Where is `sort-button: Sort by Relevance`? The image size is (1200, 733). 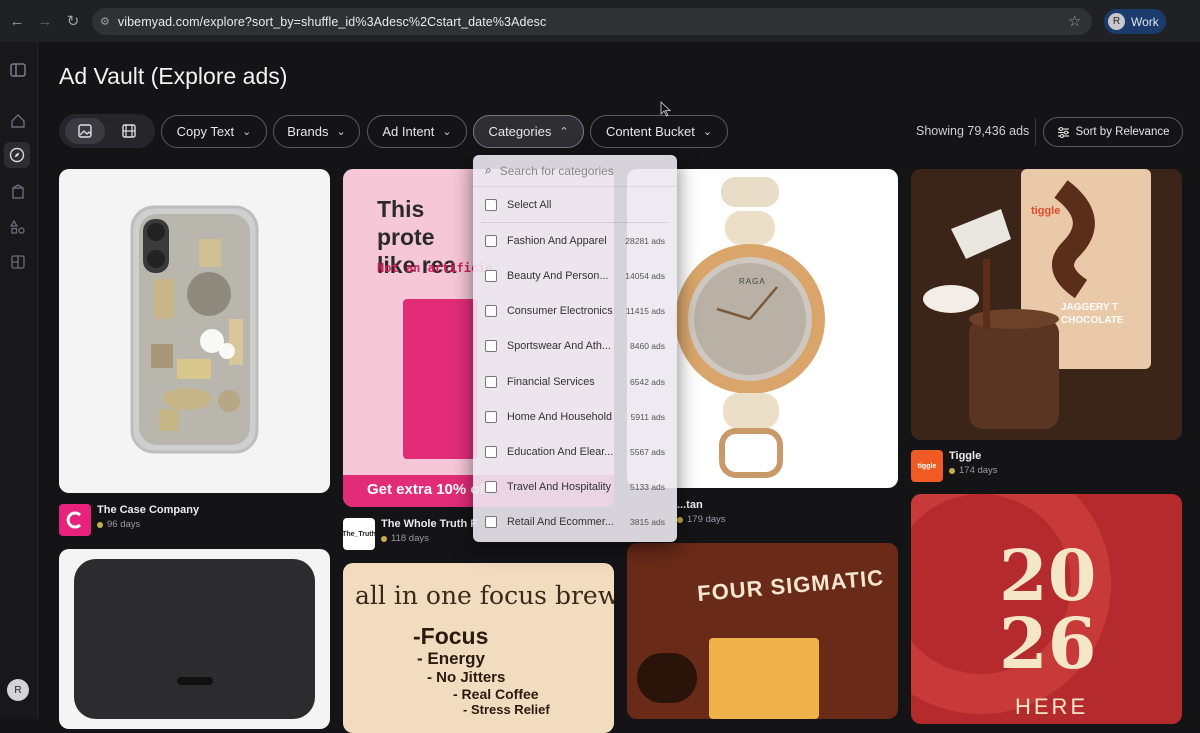 sort-button: Sort by Relevance is located at coordinates (1113, 132).